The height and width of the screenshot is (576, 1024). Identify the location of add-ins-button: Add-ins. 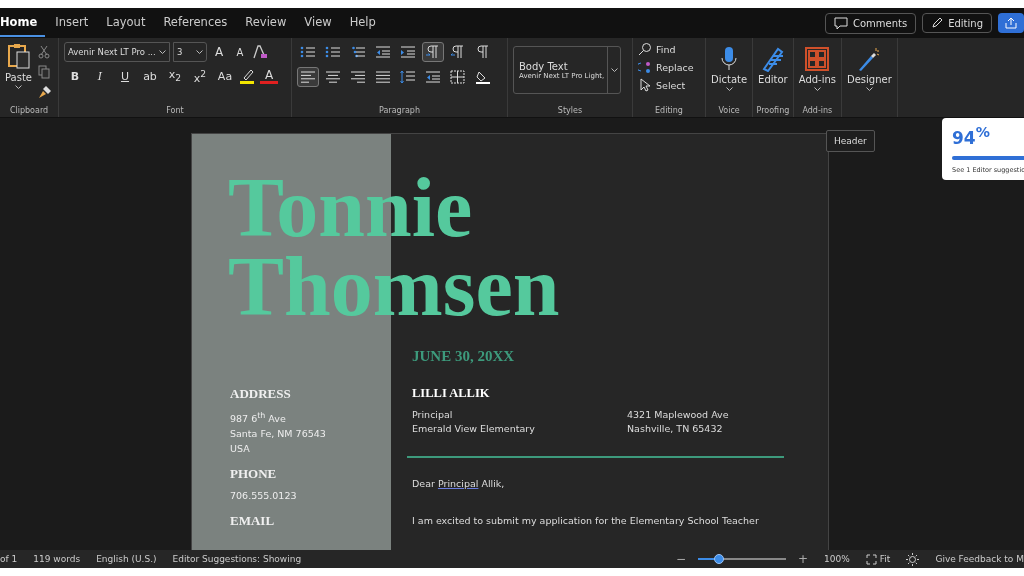
(817, 74).